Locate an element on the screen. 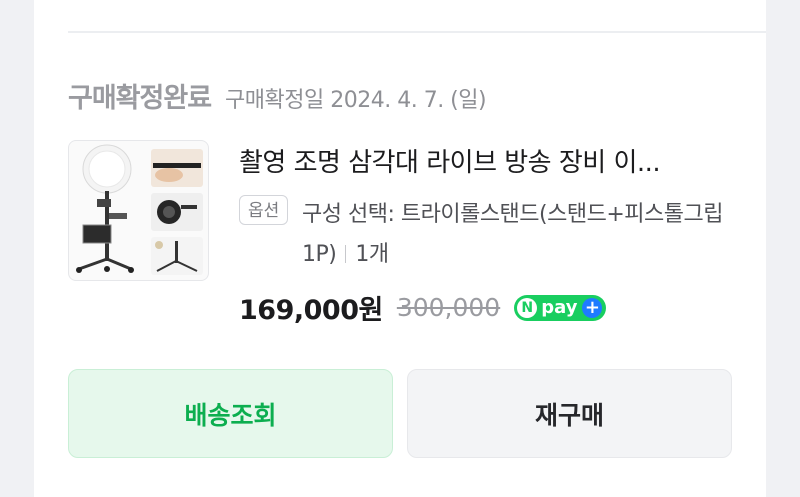 The height and width of the screenshot is (497, 800). divider is located at coordinates (417, 32).